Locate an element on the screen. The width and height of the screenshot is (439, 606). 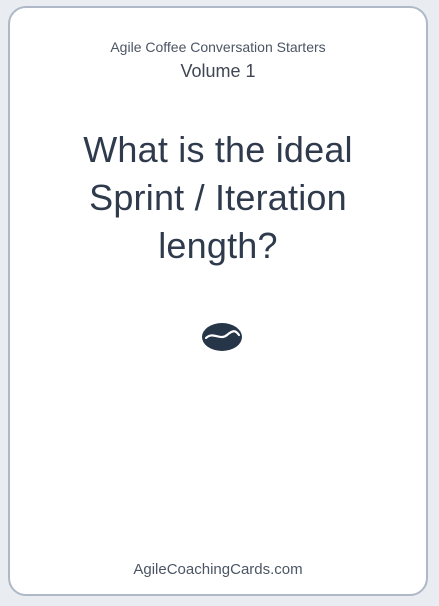
volume-label: Volume 1 is located at coordinates (218, 71).